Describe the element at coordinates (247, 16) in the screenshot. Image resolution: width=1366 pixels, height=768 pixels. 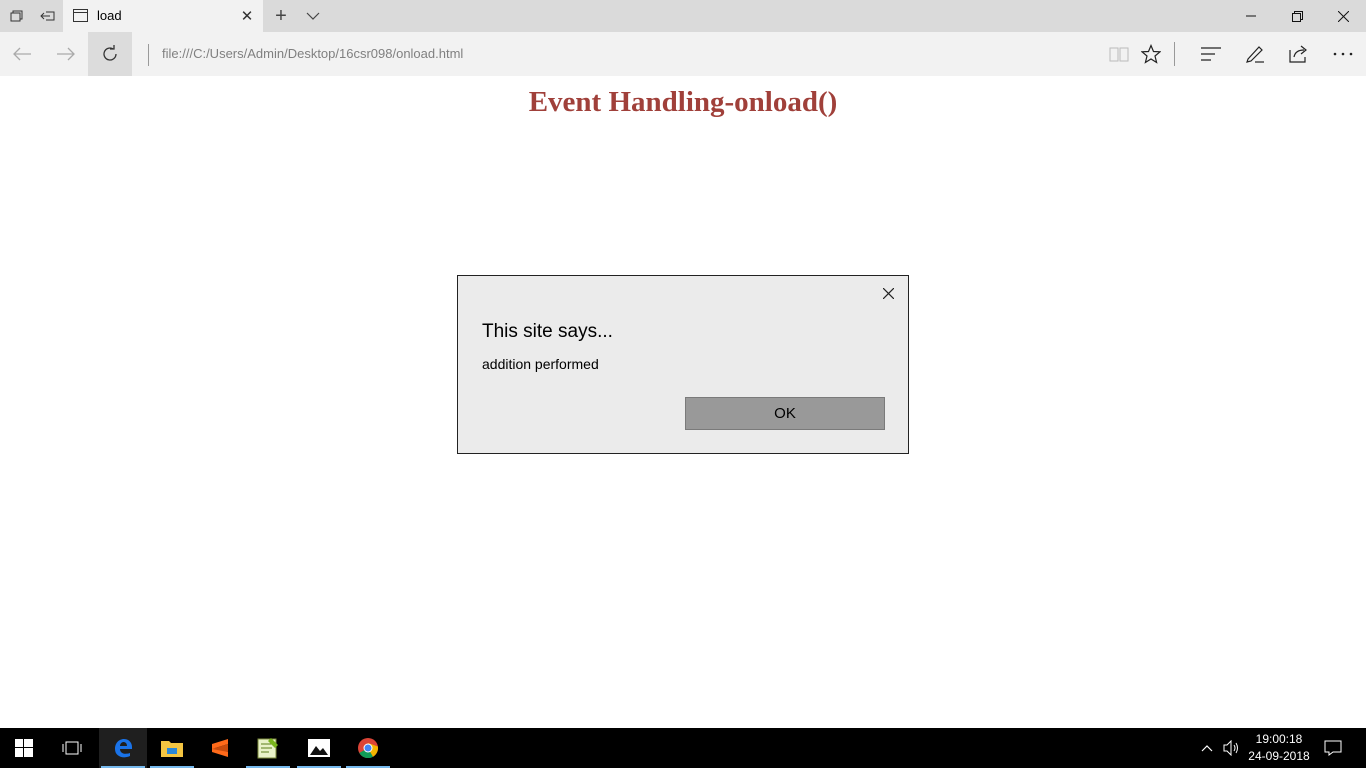
I see `tab-close-icon: ✕` at that location.